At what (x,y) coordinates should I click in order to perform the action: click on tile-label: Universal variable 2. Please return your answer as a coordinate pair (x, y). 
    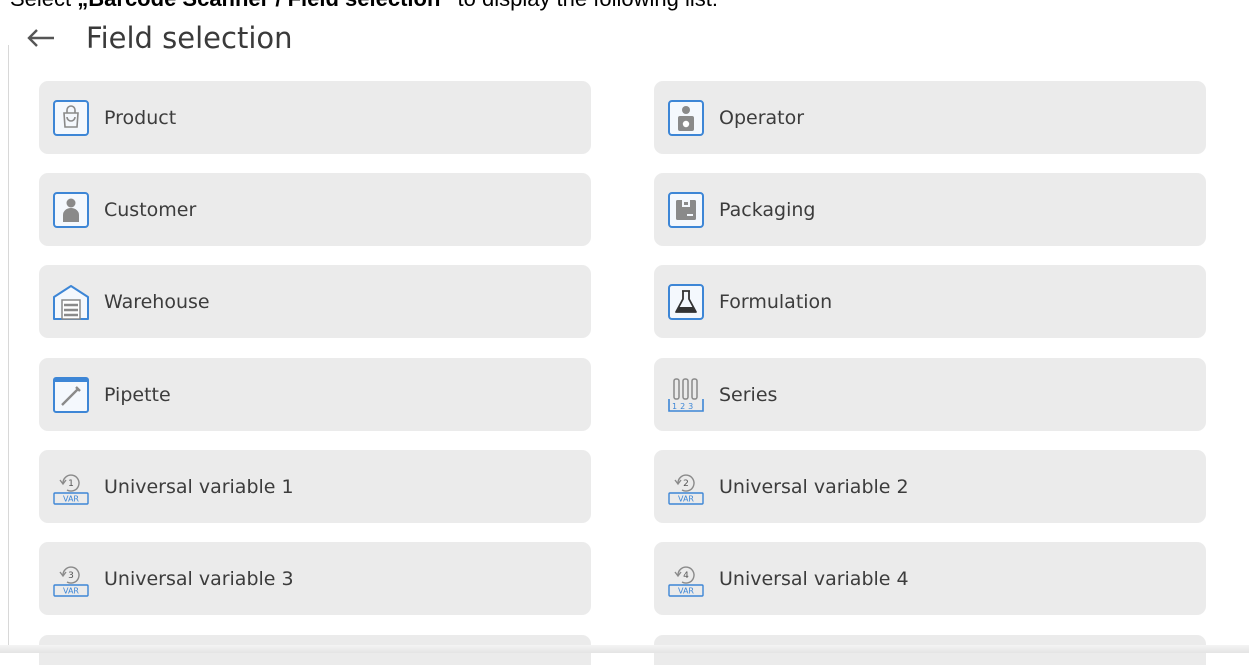
    Looking at the image, I should click on (814, 486).